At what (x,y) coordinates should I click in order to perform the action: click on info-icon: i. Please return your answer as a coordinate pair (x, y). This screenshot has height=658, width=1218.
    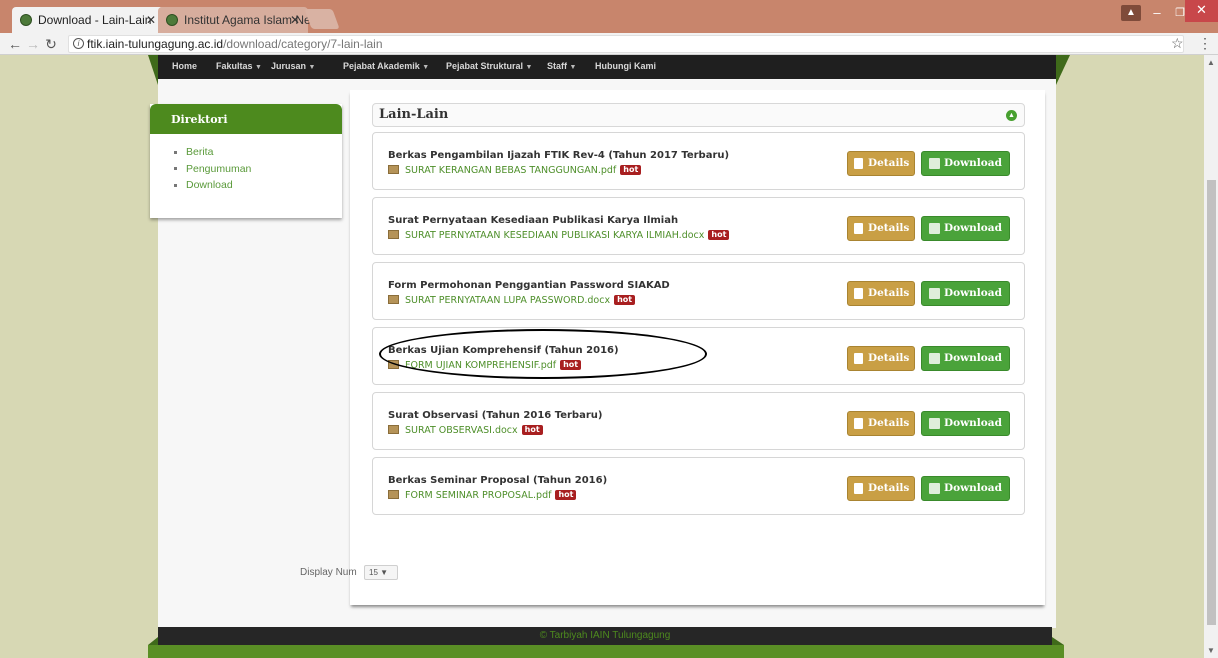
    Looking at the image, I should click on (78, 43).